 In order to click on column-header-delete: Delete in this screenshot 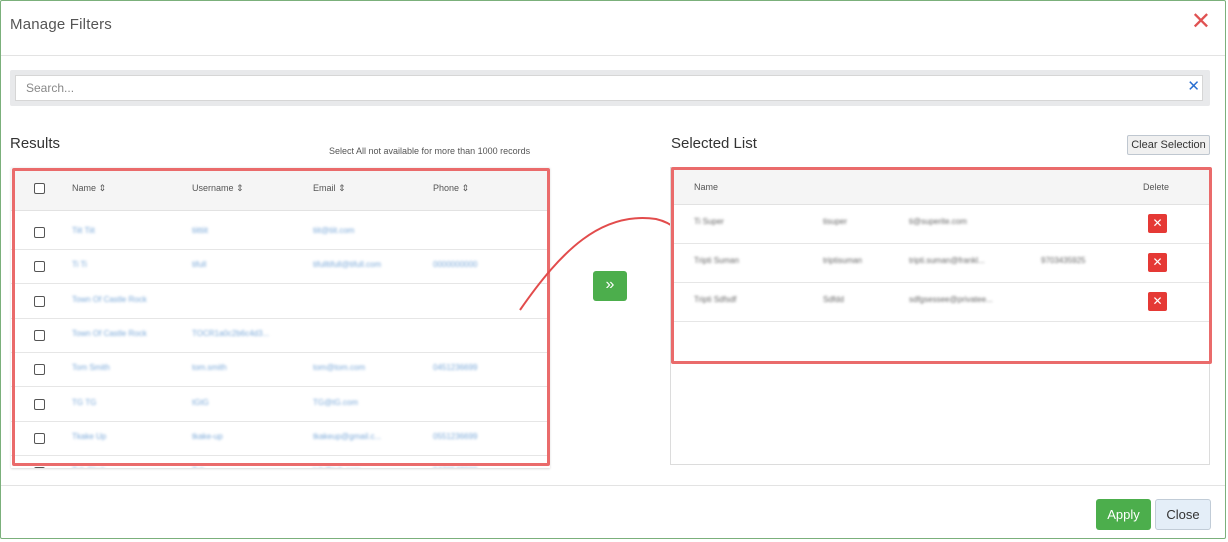, I will do `click(1156, 187)`.